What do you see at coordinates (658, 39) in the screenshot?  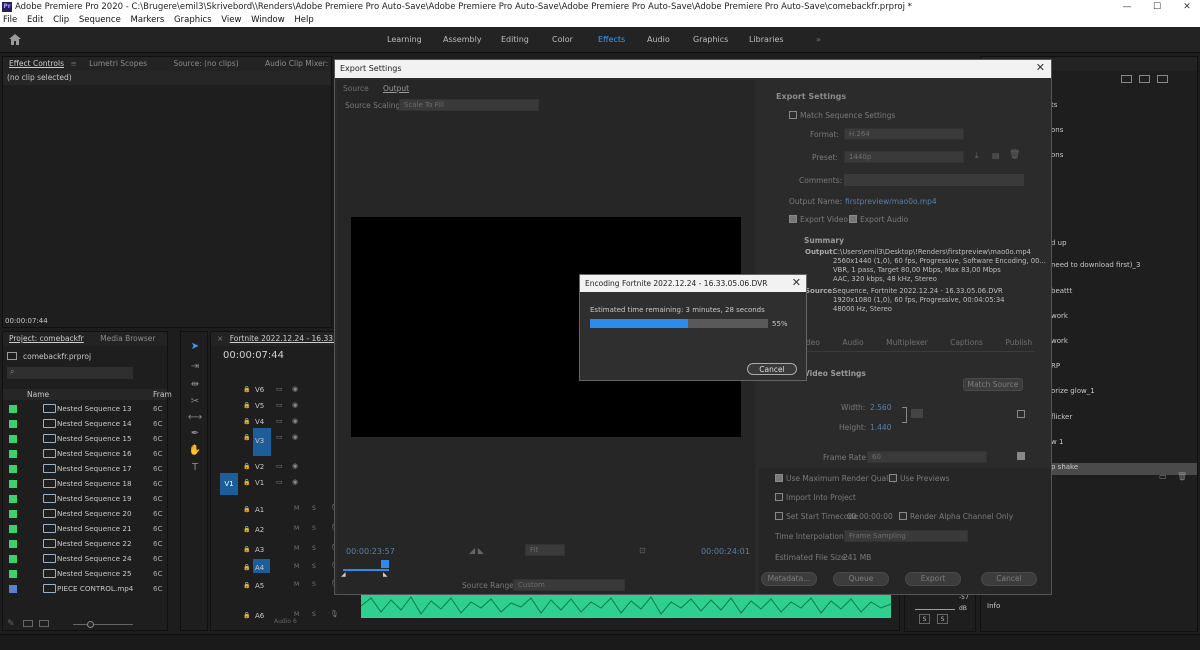 I see `workspace-audio: Audio` at bounding box center [658, 39].